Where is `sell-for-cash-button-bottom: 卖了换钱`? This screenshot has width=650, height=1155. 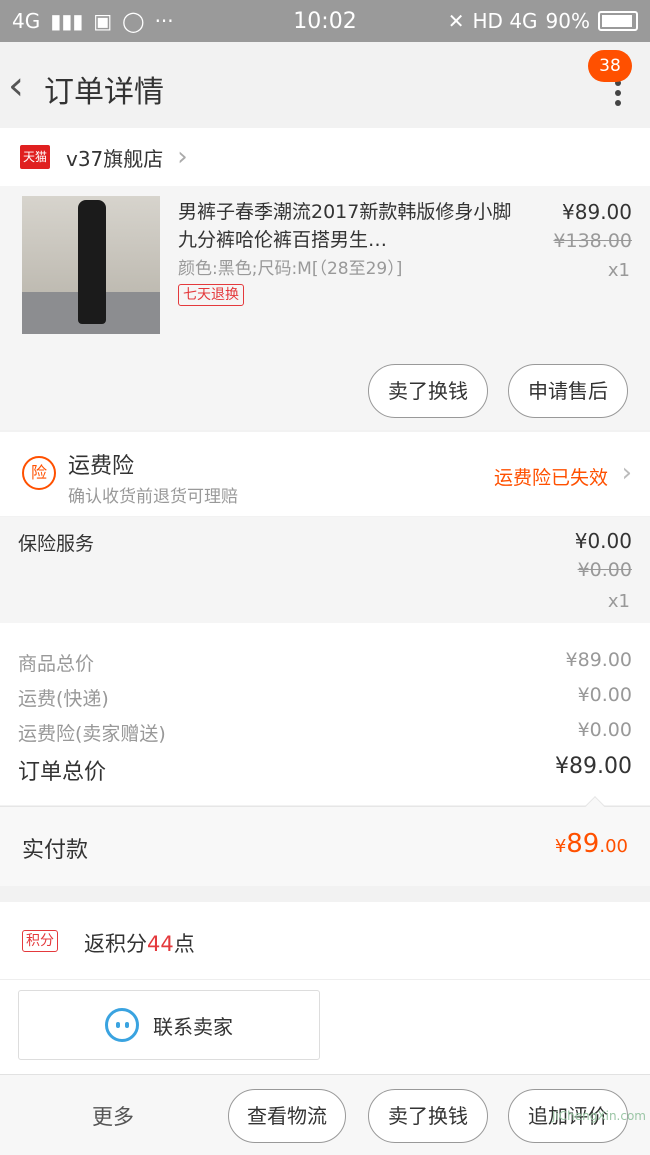
sell-for-cash-button-bottom: 卖了换钱 is located at coordinates (428, 1116).